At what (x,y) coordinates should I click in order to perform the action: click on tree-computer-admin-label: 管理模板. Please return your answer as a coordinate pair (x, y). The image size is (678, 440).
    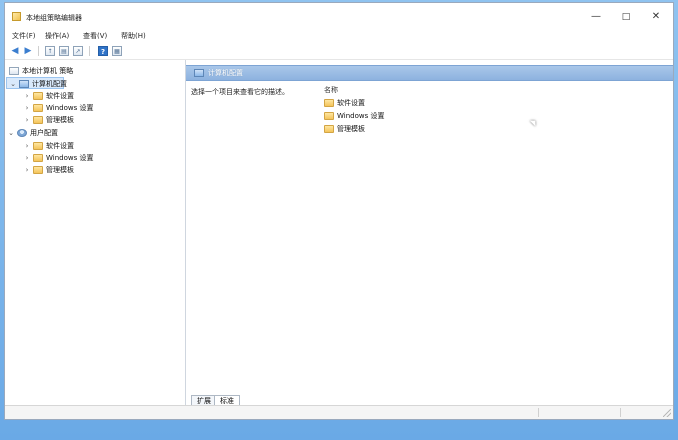
    Looking at the image, I should click on (60, 120).